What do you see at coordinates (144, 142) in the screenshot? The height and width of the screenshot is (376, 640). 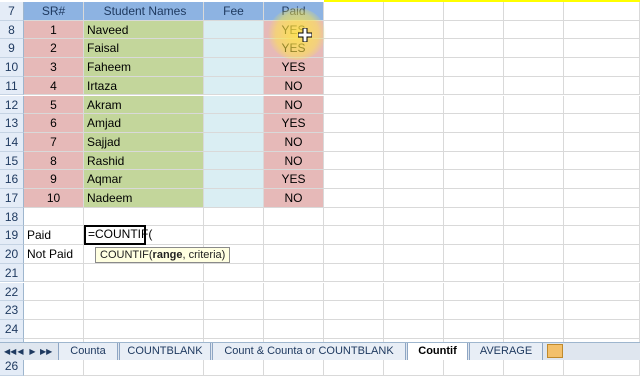 I see `student-name-cell: Sajjad` at bounding box center [144, 142].